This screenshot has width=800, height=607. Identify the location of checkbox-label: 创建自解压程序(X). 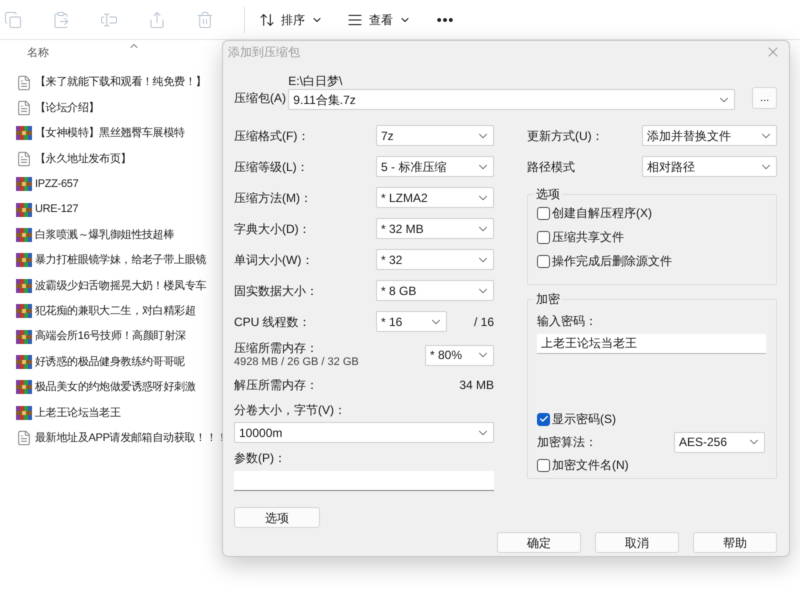
(602, 213).